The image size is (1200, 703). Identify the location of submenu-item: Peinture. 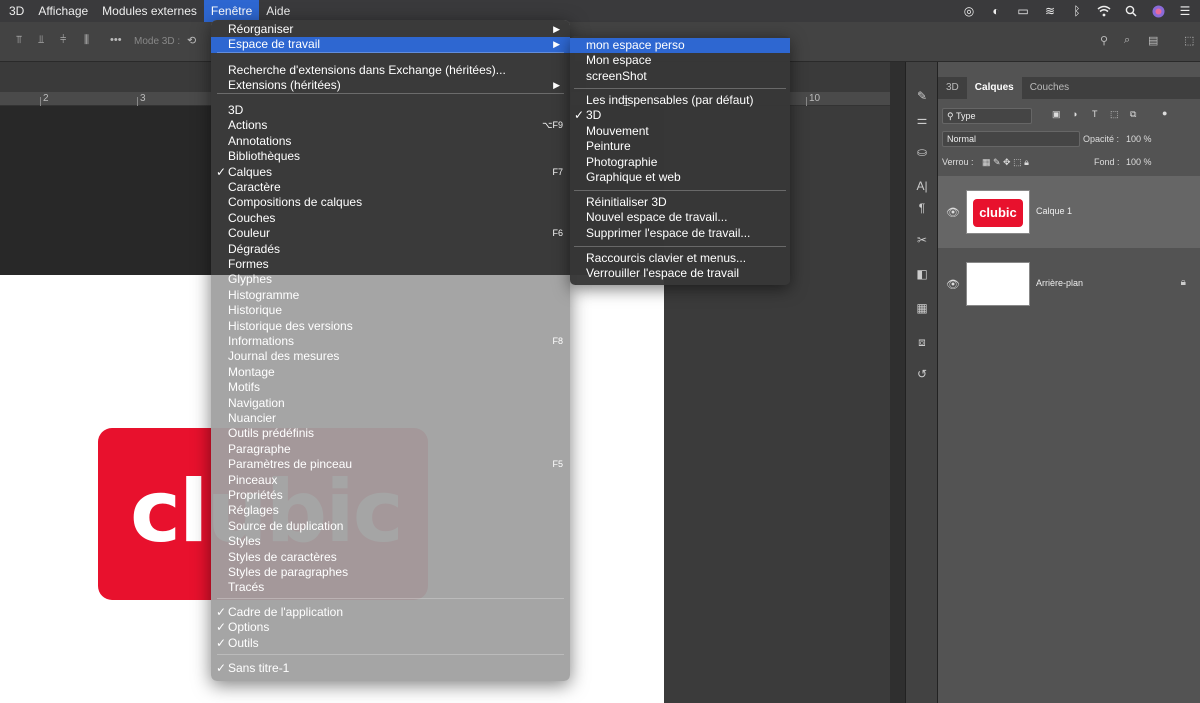
(680, 146).